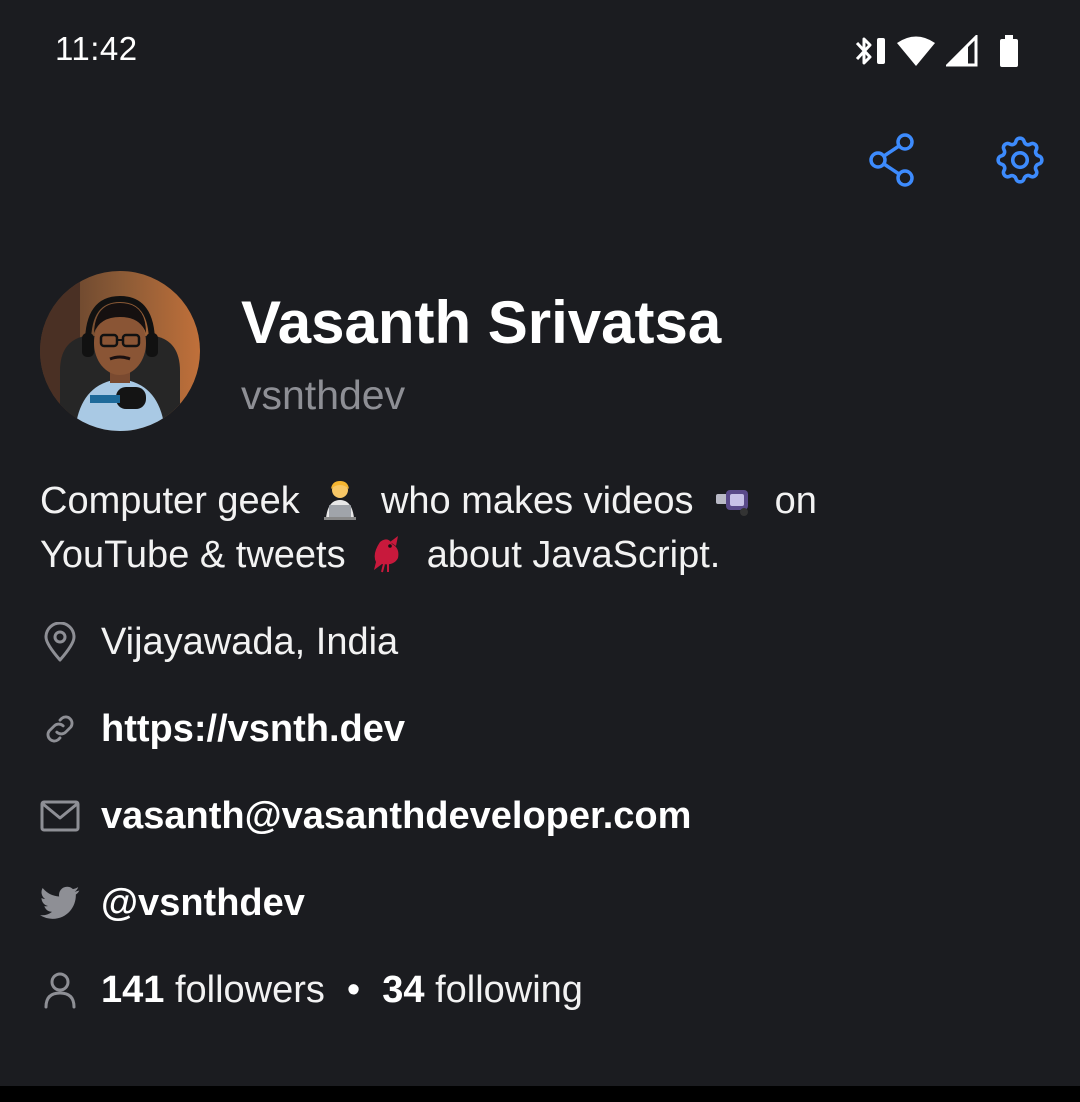 The image size is (1080, 1102). What do you see at coordinates (60, 990) in the screenshot?
I see `user-icon` at bounding box center [60, 990].